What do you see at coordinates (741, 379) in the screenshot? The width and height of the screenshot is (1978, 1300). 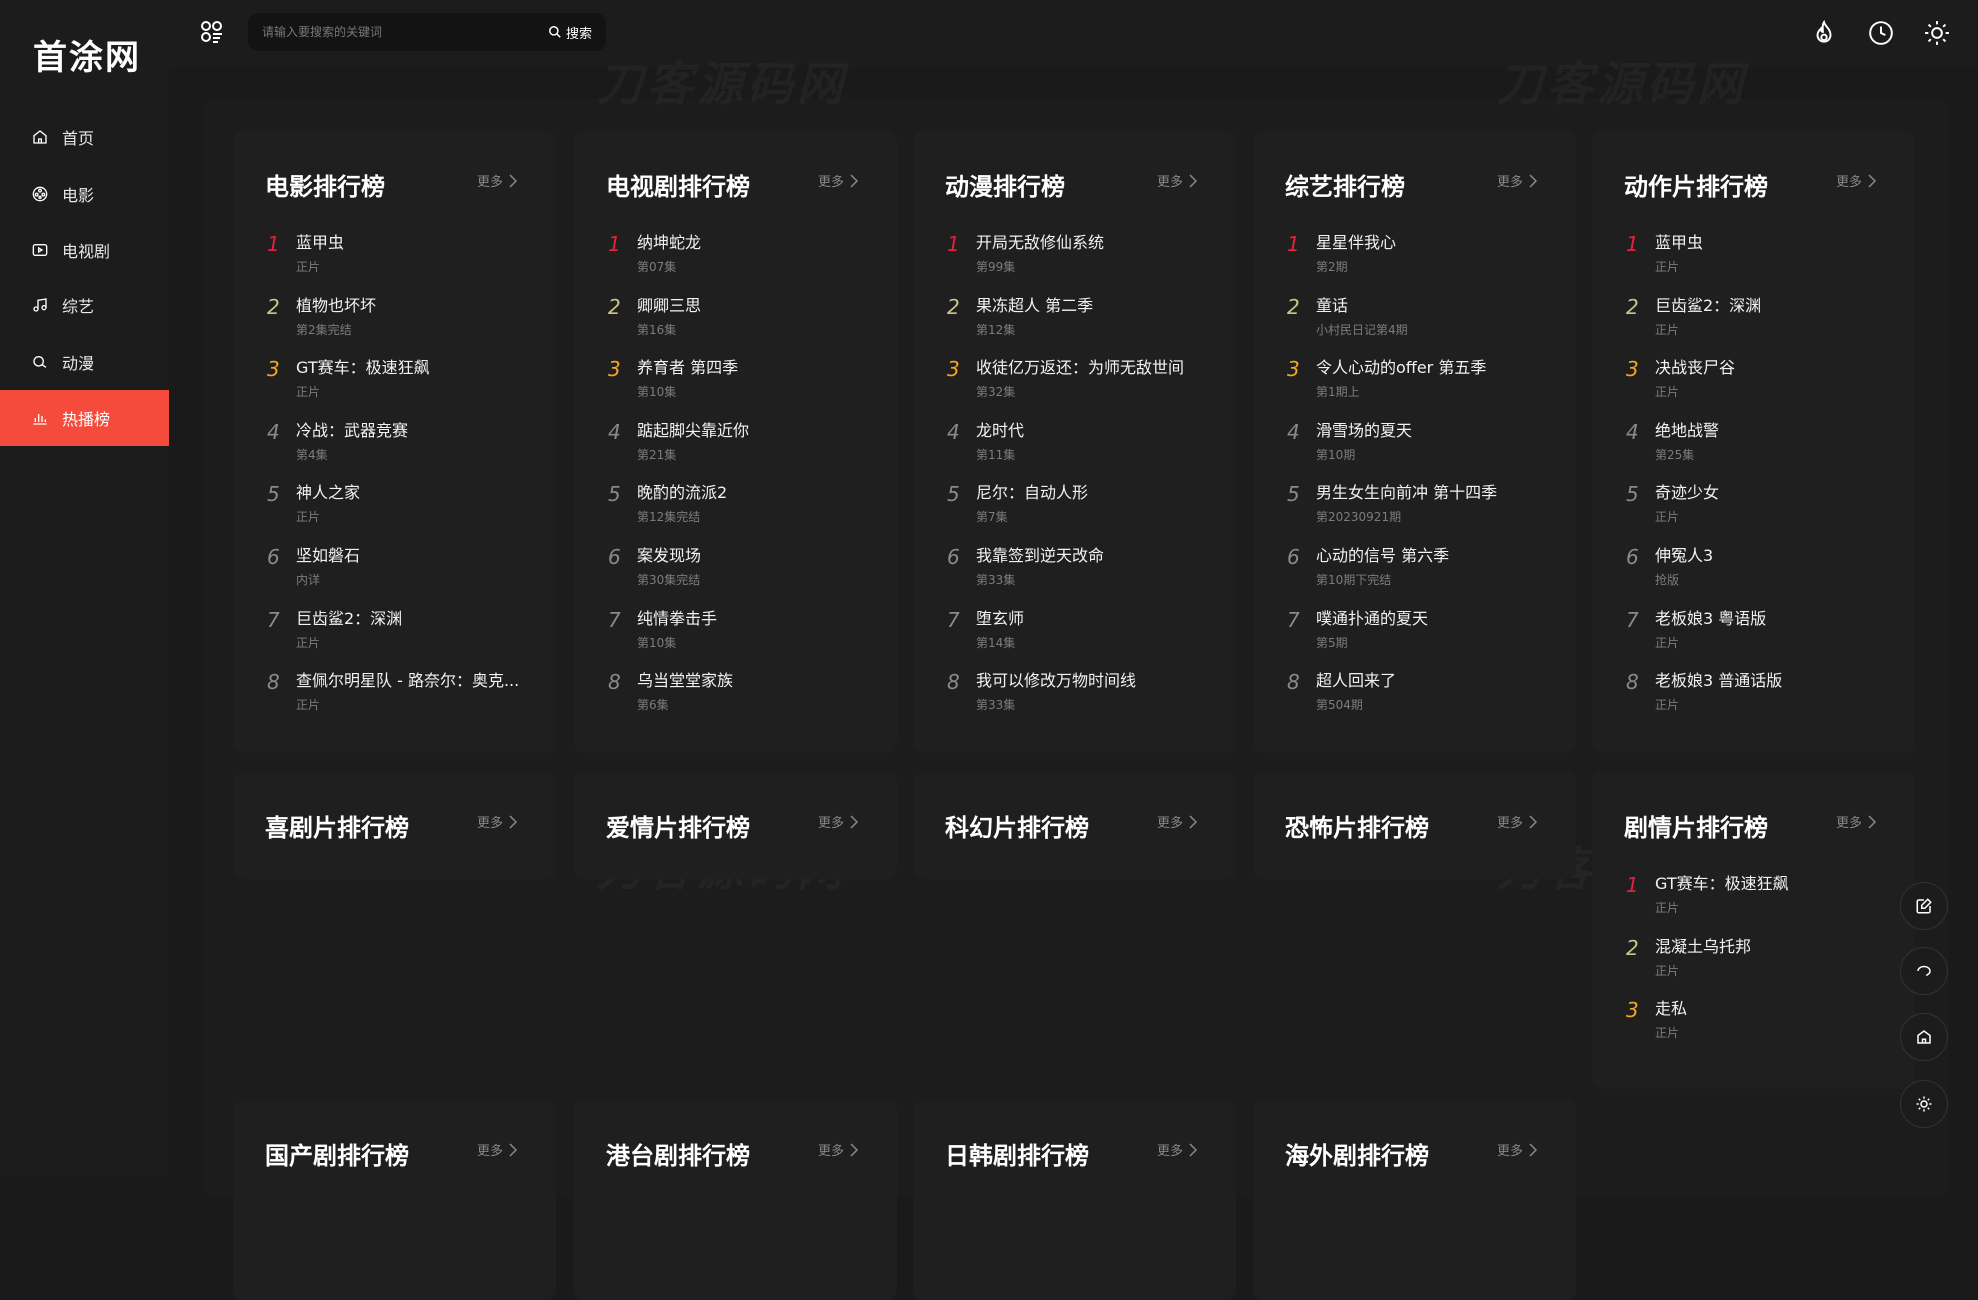 I see `list-item: 3 养育者 第四季 第10集` at bounding box center [741, 379].